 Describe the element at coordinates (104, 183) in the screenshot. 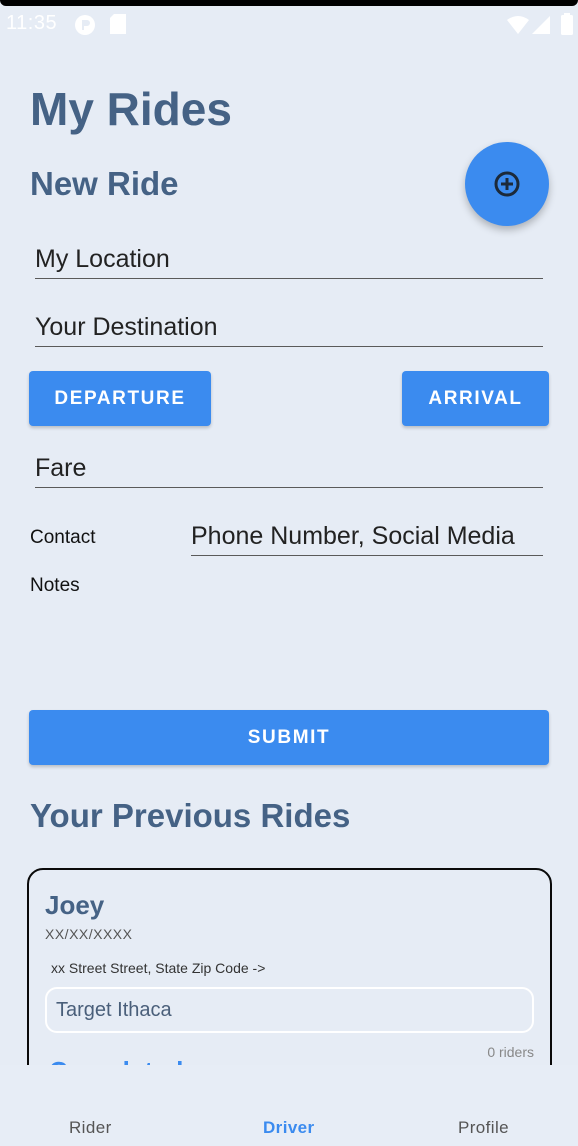

I see `new-ride-heading: New Ride` at that location.